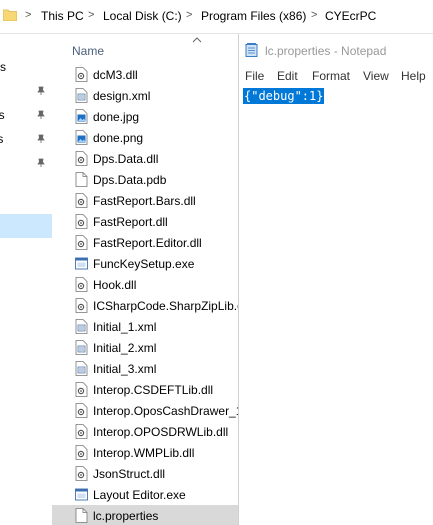  I want to click on file-row: JsonStruct.dll, so click(145, 473).